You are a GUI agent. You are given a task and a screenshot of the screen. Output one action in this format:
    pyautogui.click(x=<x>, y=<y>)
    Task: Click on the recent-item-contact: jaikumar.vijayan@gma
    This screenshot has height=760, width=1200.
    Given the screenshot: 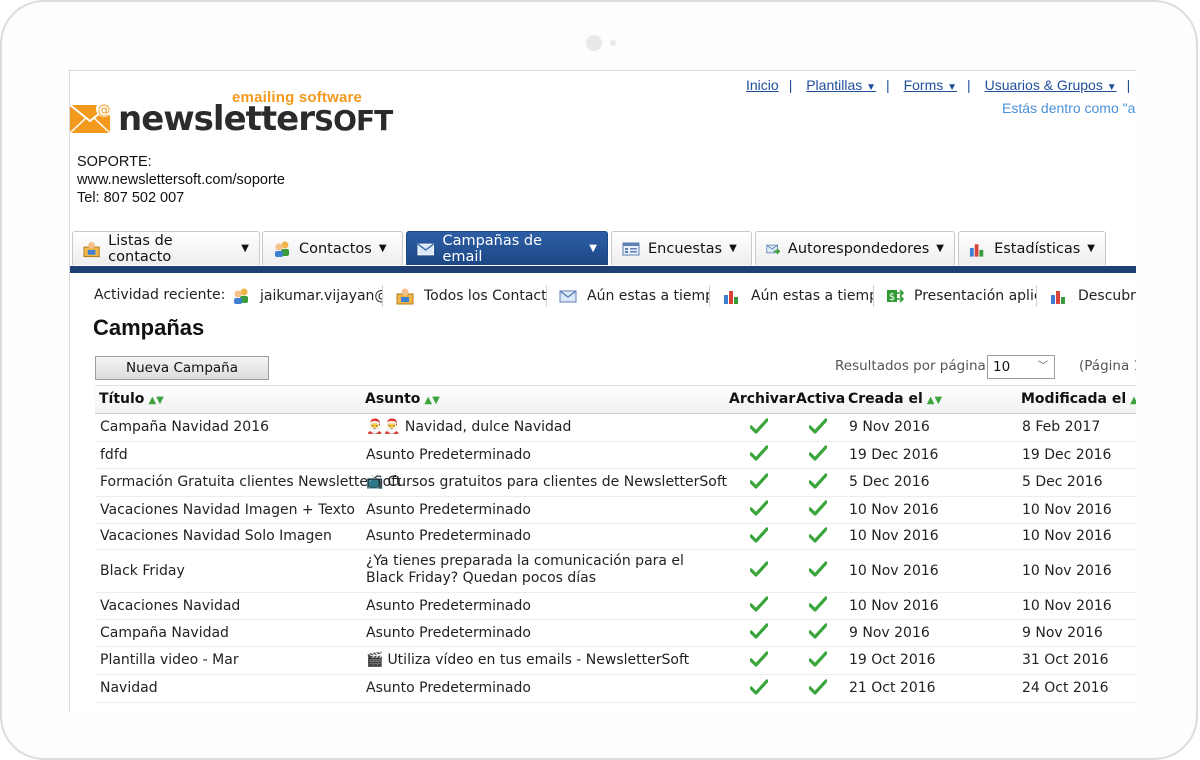 What is the action you would take?
    pyautogui.click(x=307, y=296)
    